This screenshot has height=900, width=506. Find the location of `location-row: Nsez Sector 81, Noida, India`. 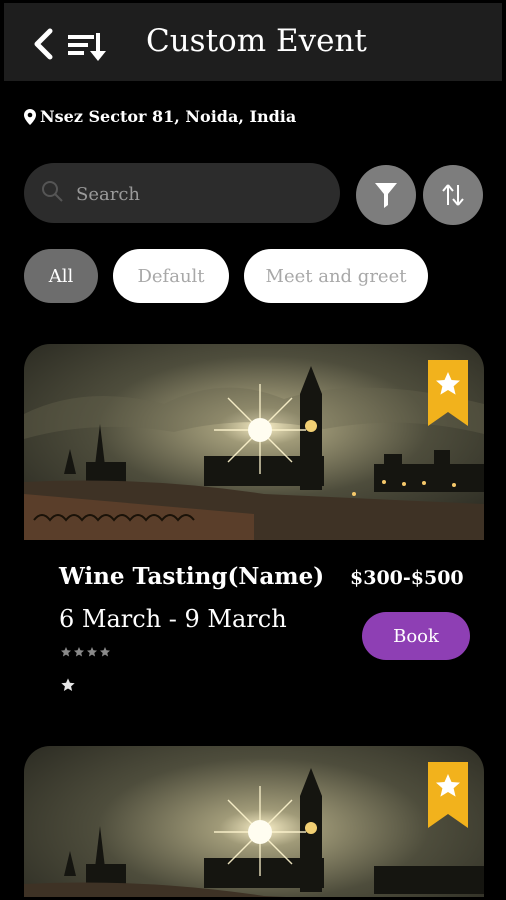

location-row: Nsez Sector 81, Noida, India is located at coordinates (160, 116).